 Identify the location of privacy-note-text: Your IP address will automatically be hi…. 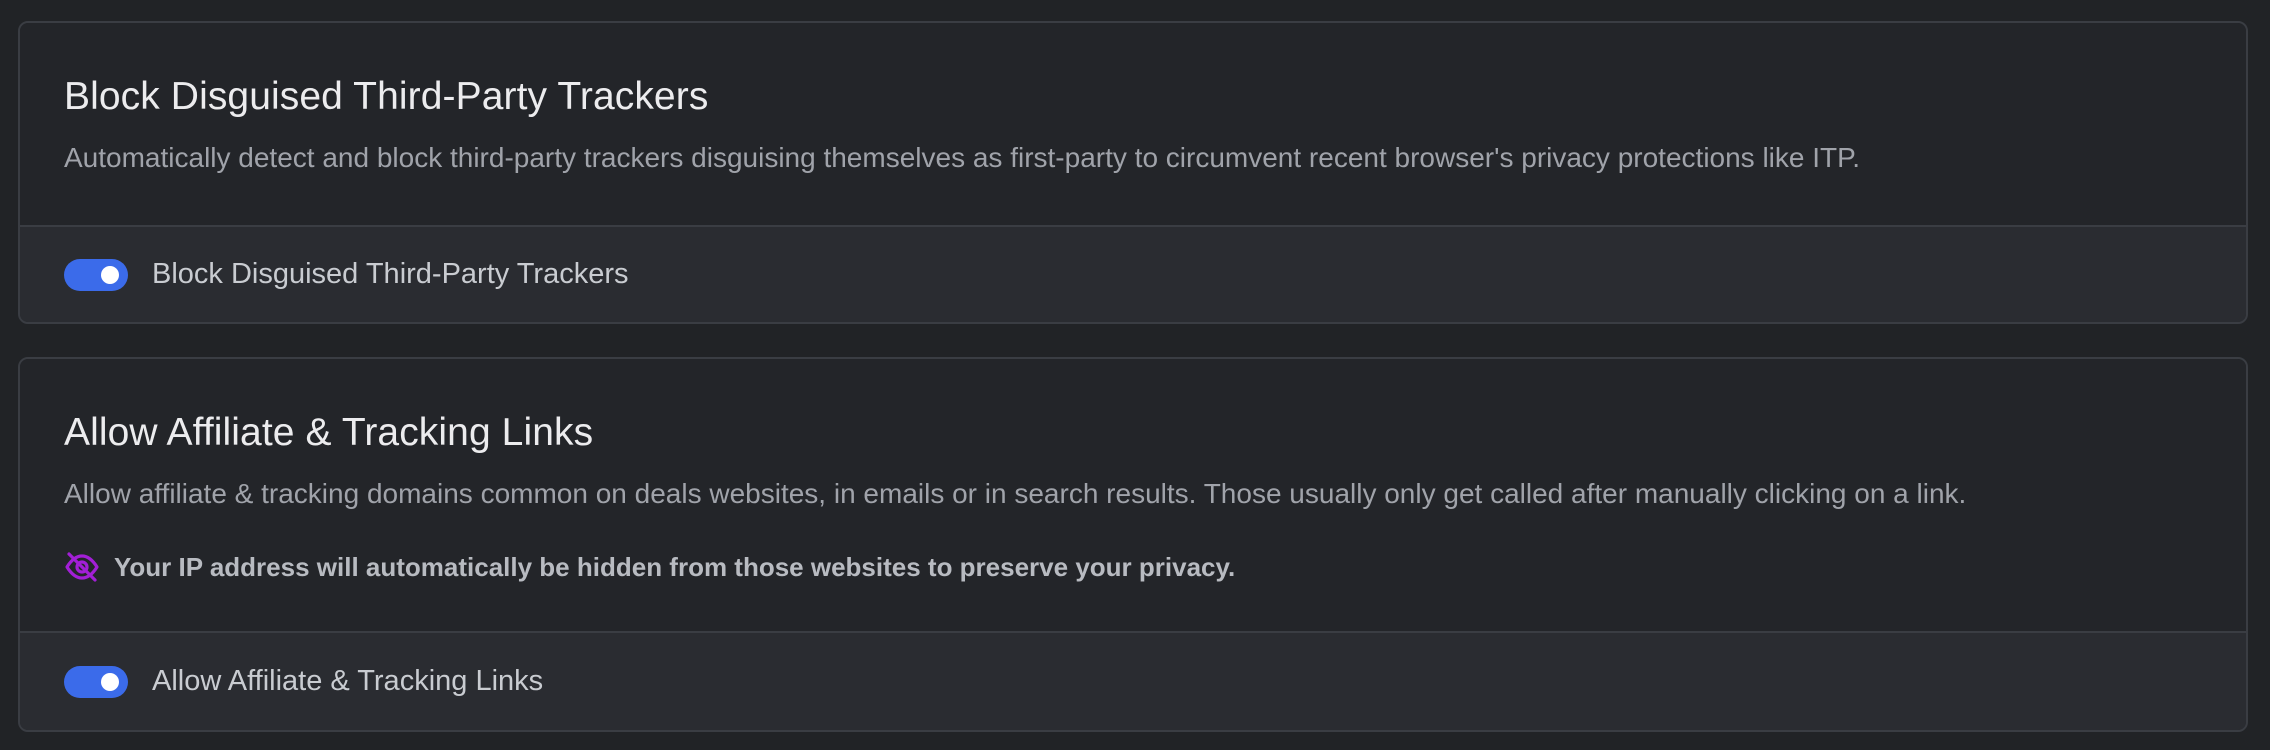
(675, 566).